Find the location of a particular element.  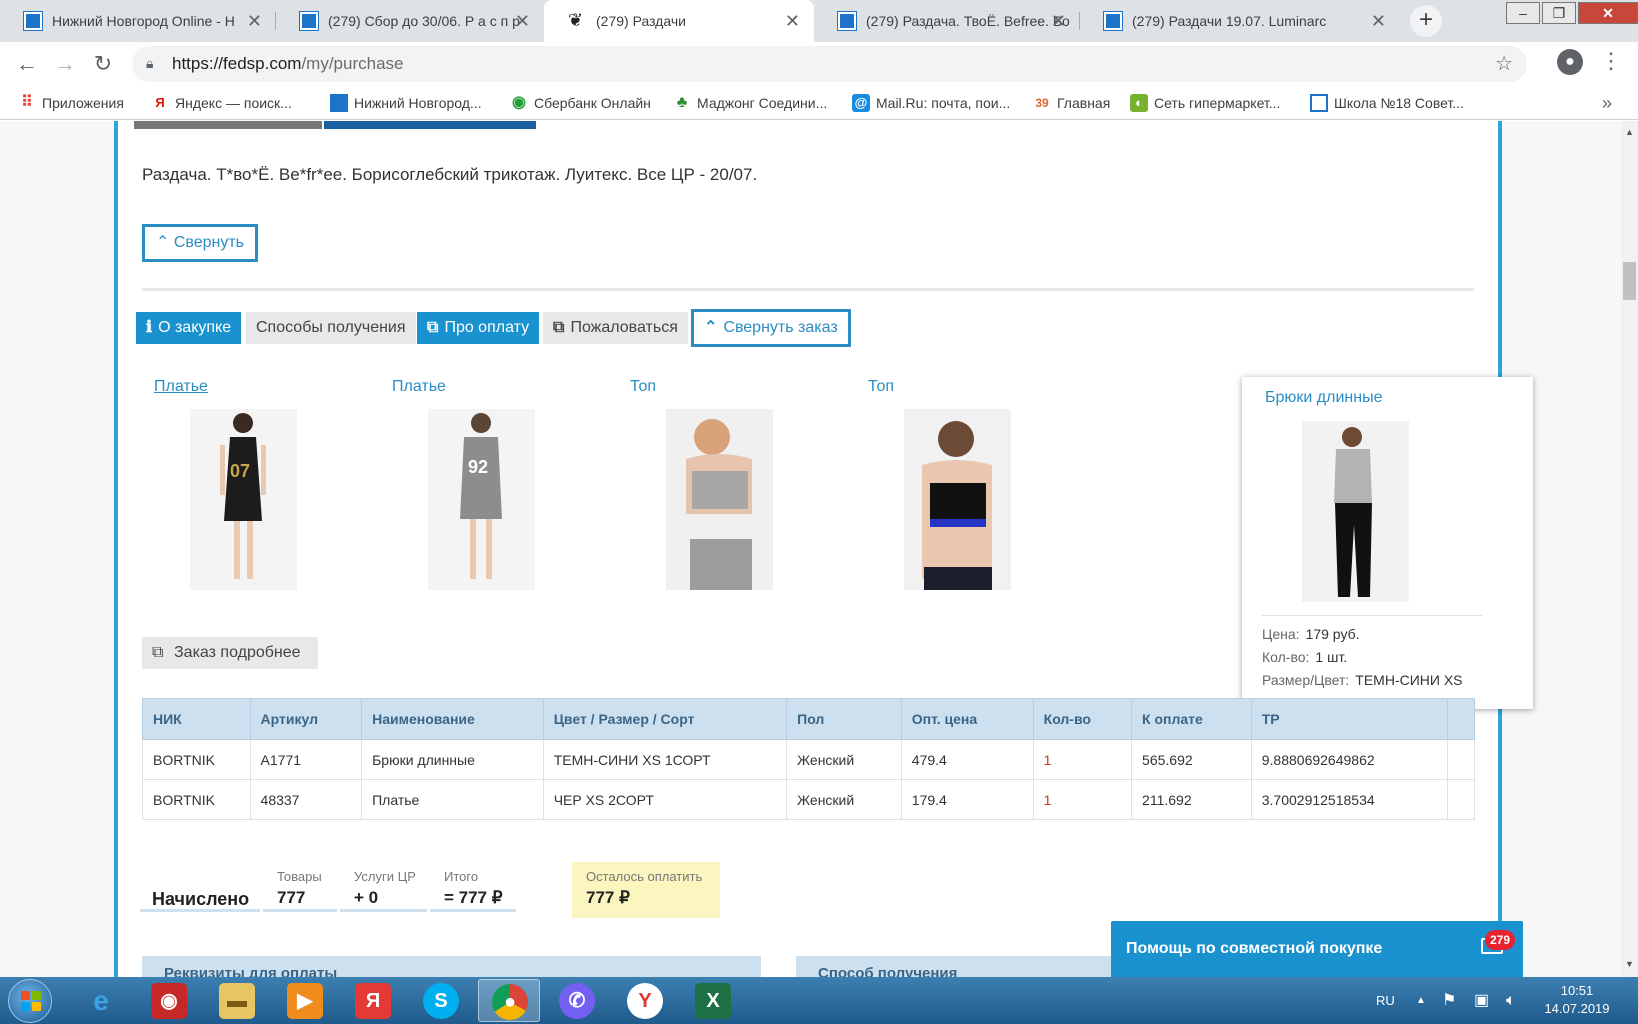

browser-tab: (279) Раздача. ТвоЁ. Befree. Бо ✕ is located at coordinates (947, 21).